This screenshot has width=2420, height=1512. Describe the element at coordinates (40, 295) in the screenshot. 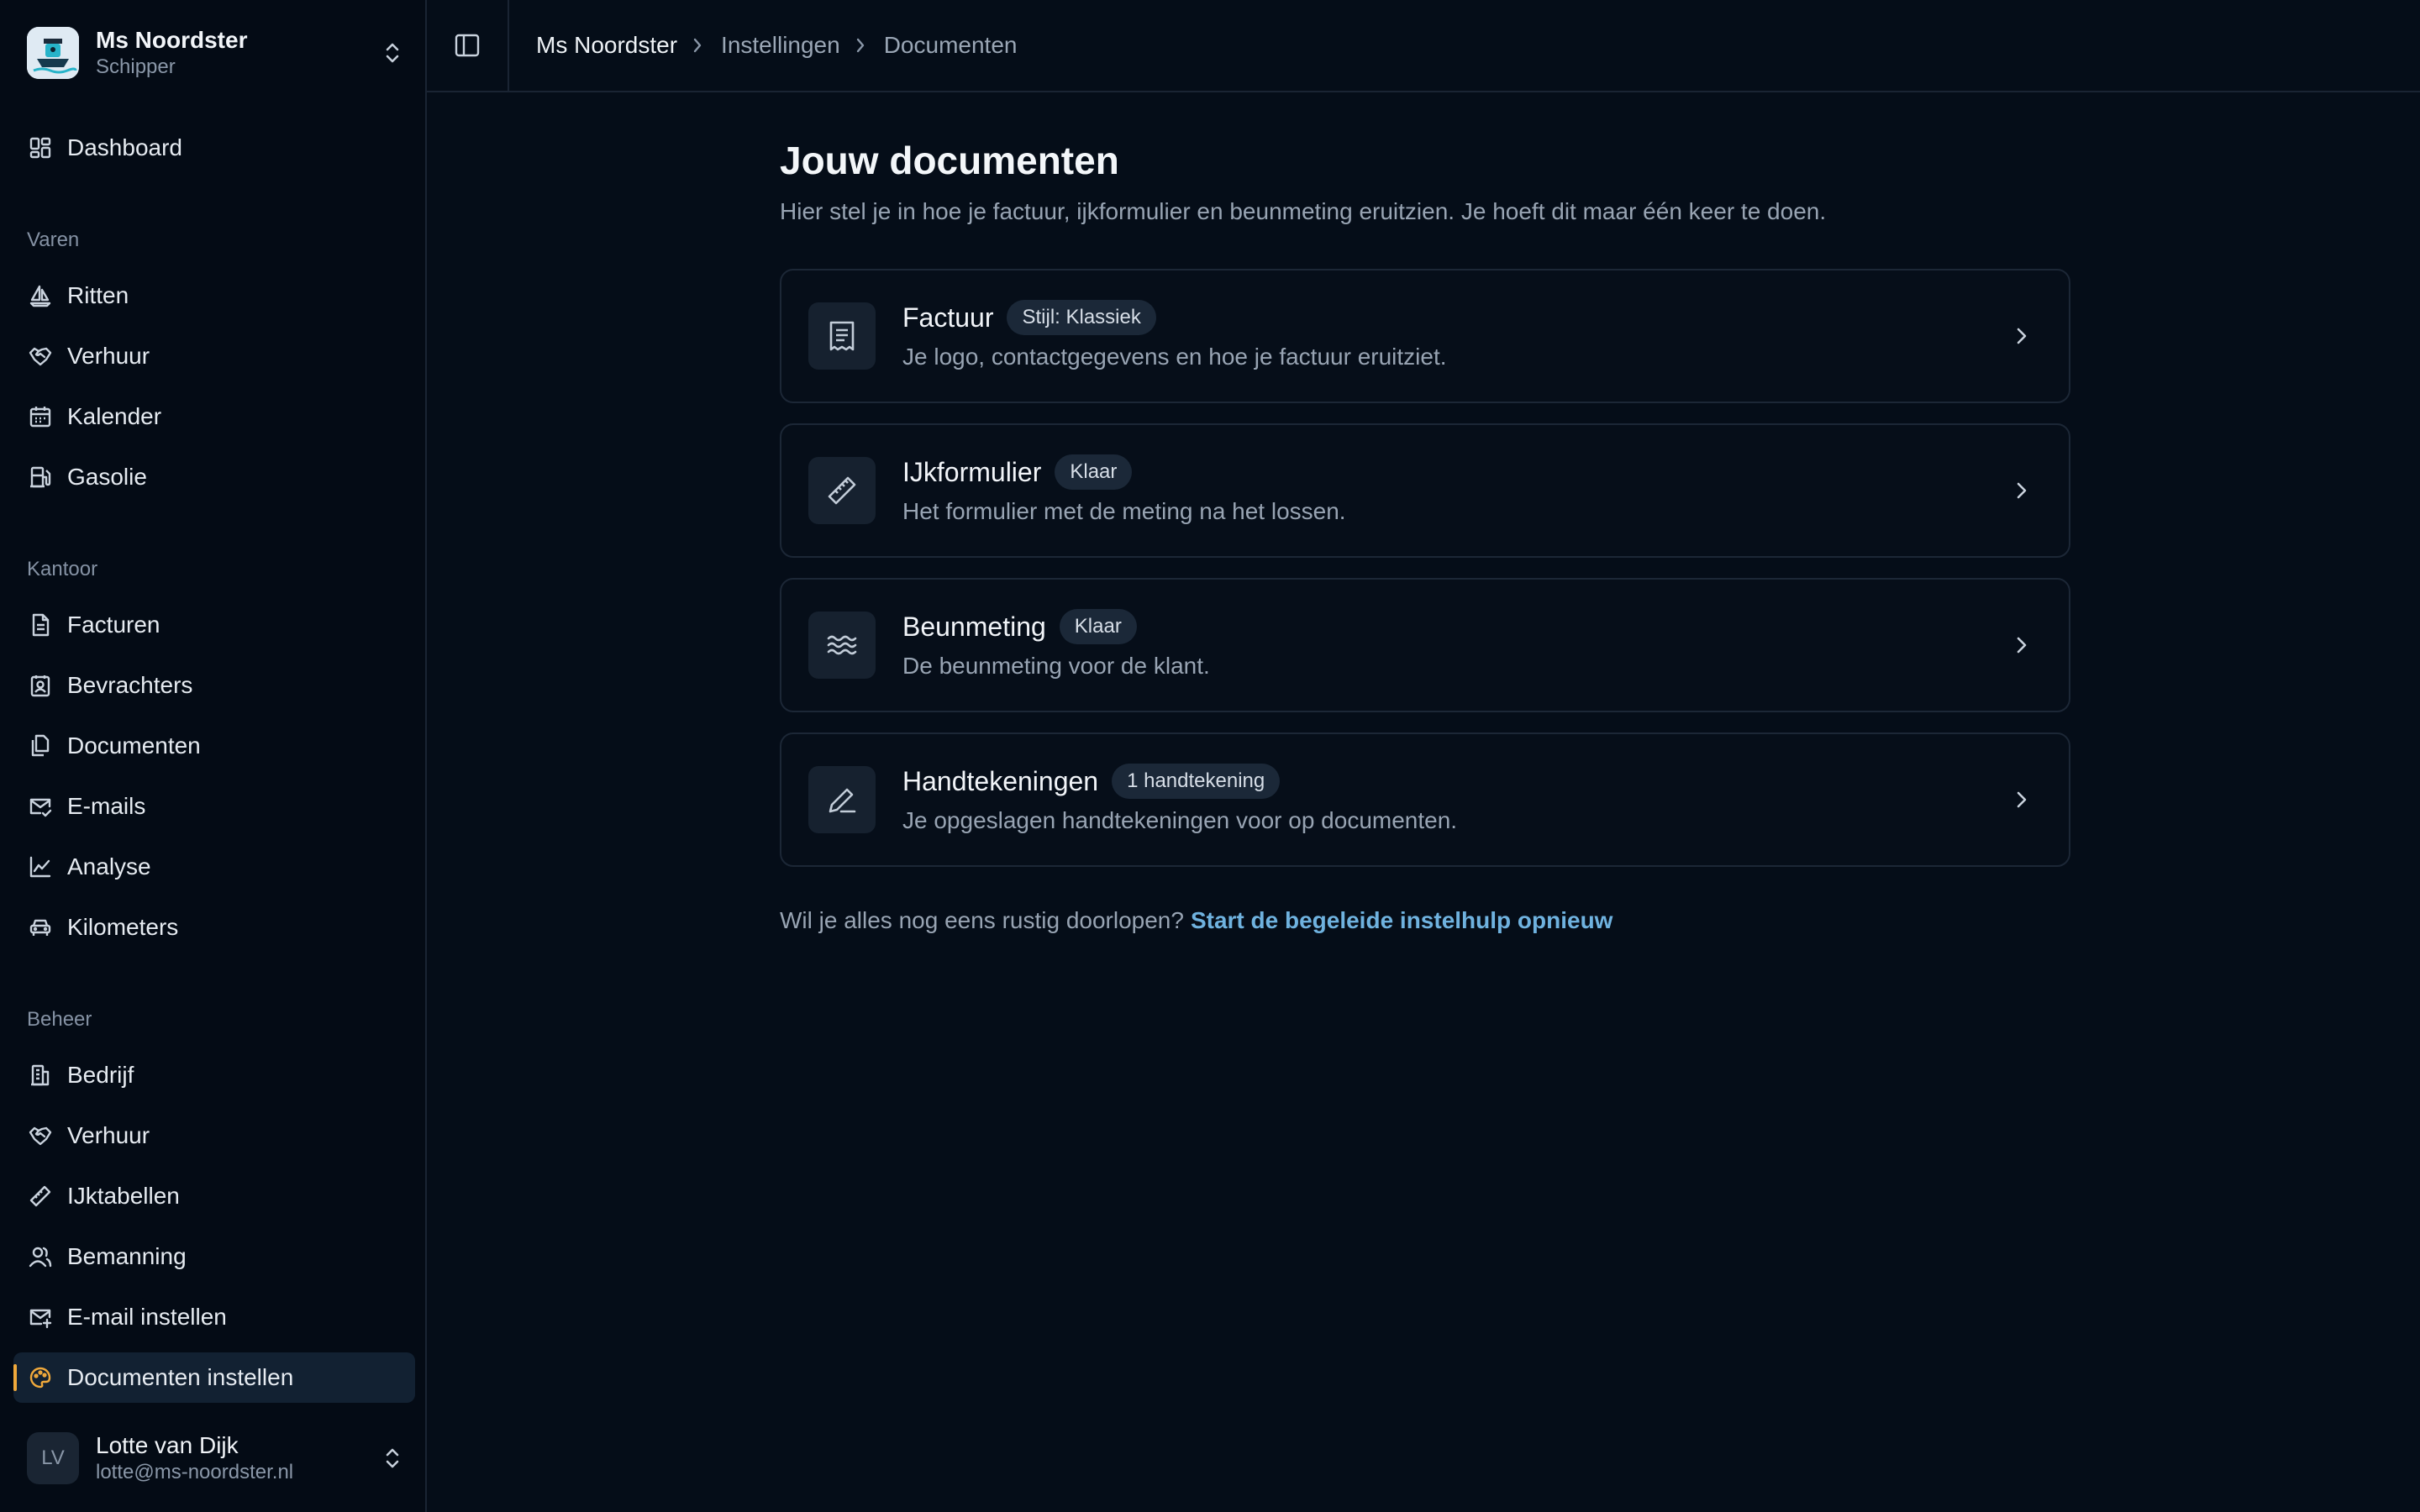

I see `sailboat-icon` at that location.